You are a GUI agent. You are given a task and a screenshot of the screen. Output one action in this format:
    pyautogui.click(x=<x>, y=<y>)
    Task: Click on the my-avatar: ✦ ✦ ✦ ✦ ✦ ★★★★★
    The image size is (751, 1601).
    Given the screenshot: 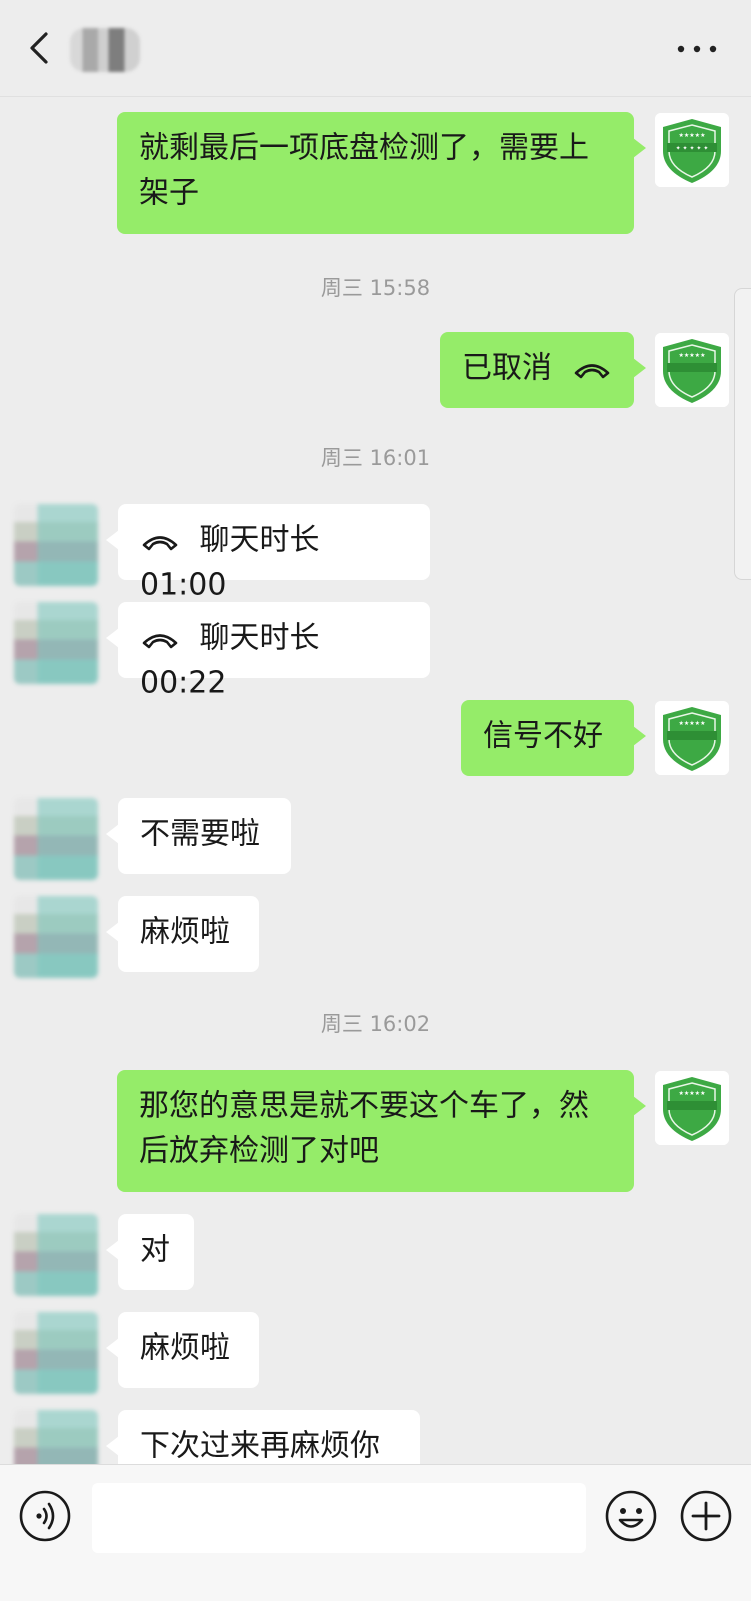 What is the action you would take?
    pyautogui.click(x=692, y=150)
    